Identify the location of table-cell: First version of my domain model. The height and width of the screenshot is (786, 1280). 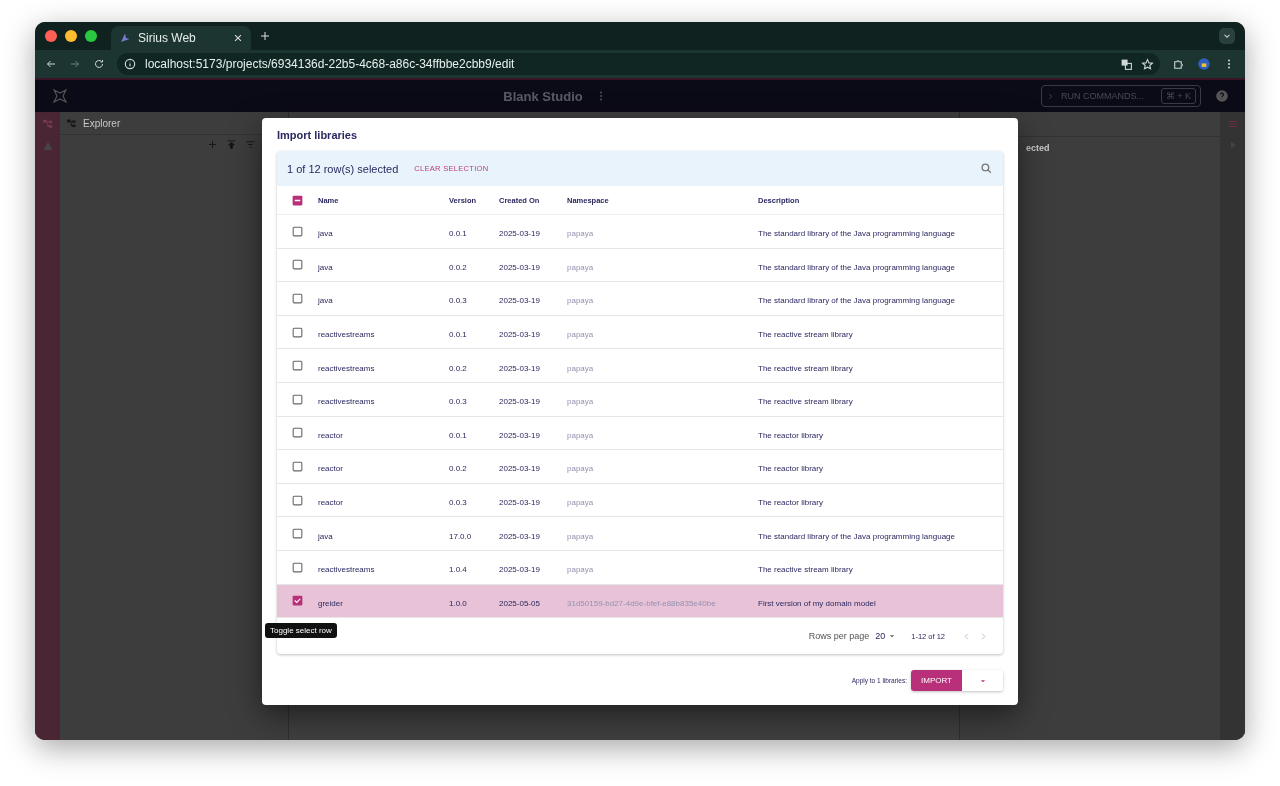
(817, 603).